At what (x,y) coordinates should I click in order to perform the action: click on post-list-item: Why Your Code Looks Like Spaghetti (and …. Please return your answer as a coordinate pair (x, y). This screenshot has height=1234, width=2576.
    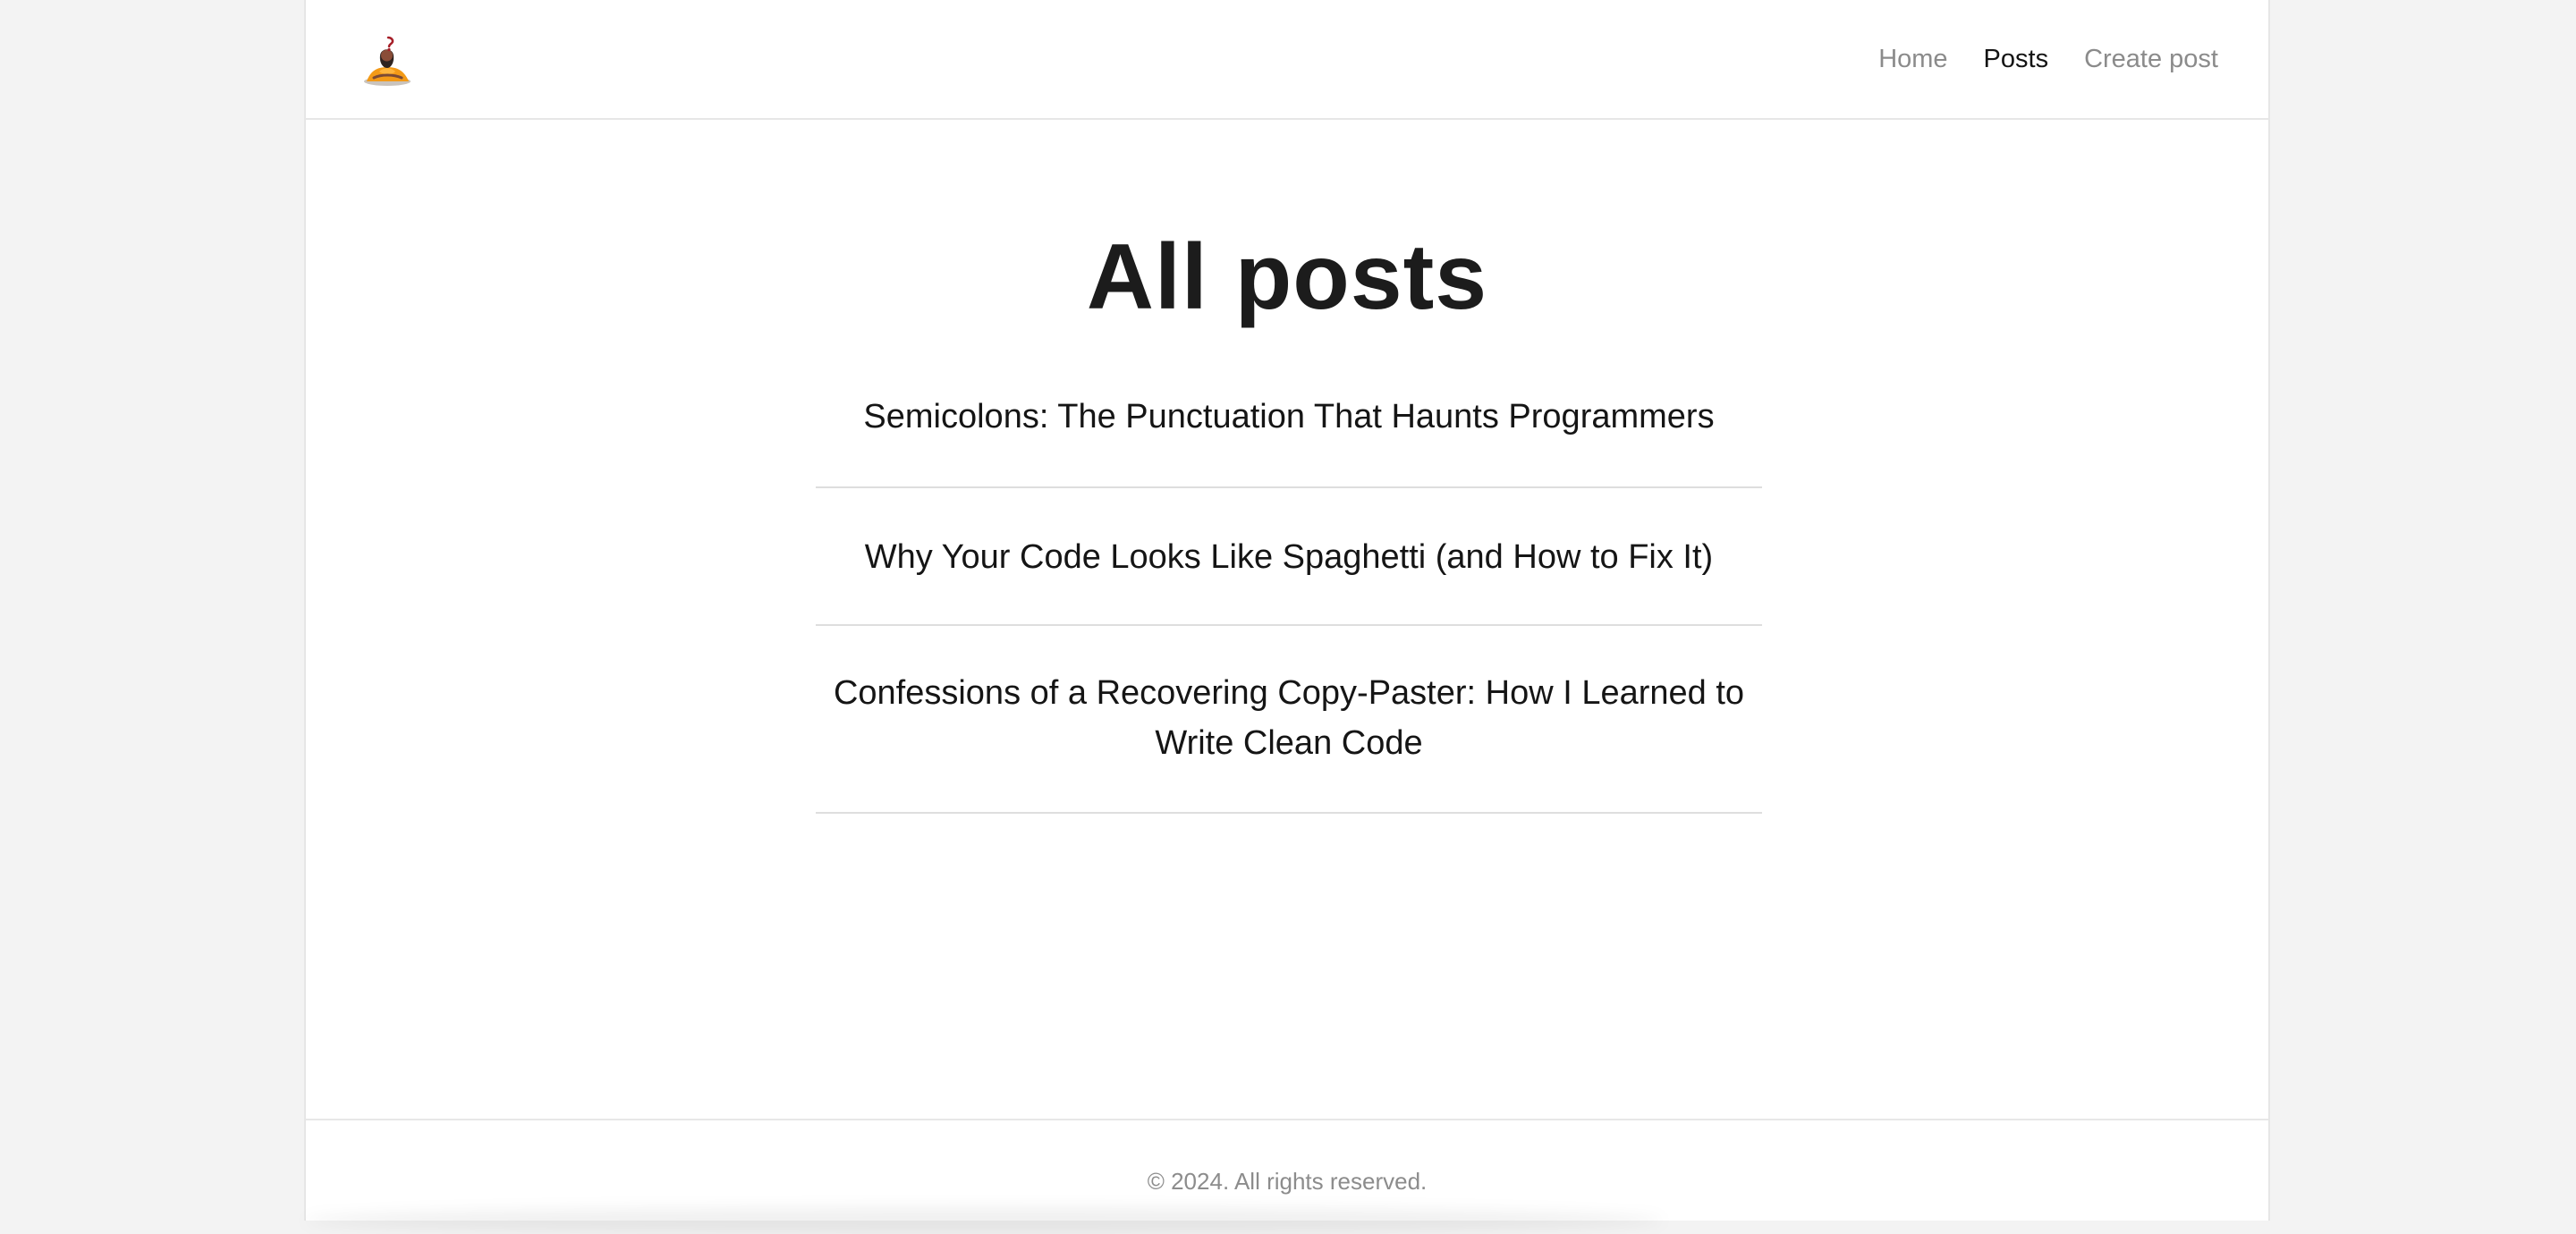
    Looking at the image, I should click on (1289, 557).